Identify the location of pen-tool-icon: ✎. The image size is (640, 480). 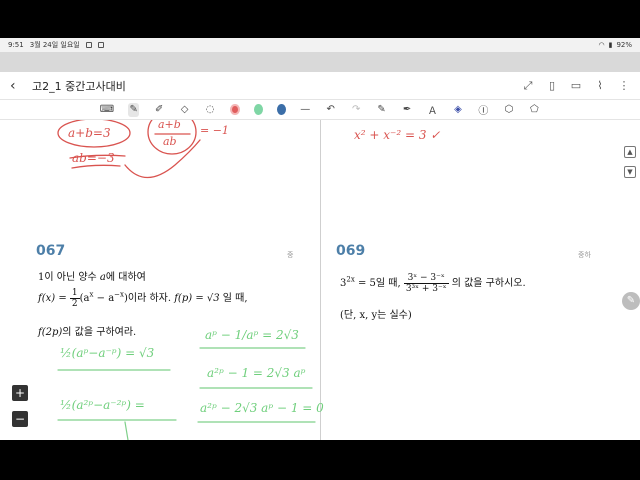
(134, 109).